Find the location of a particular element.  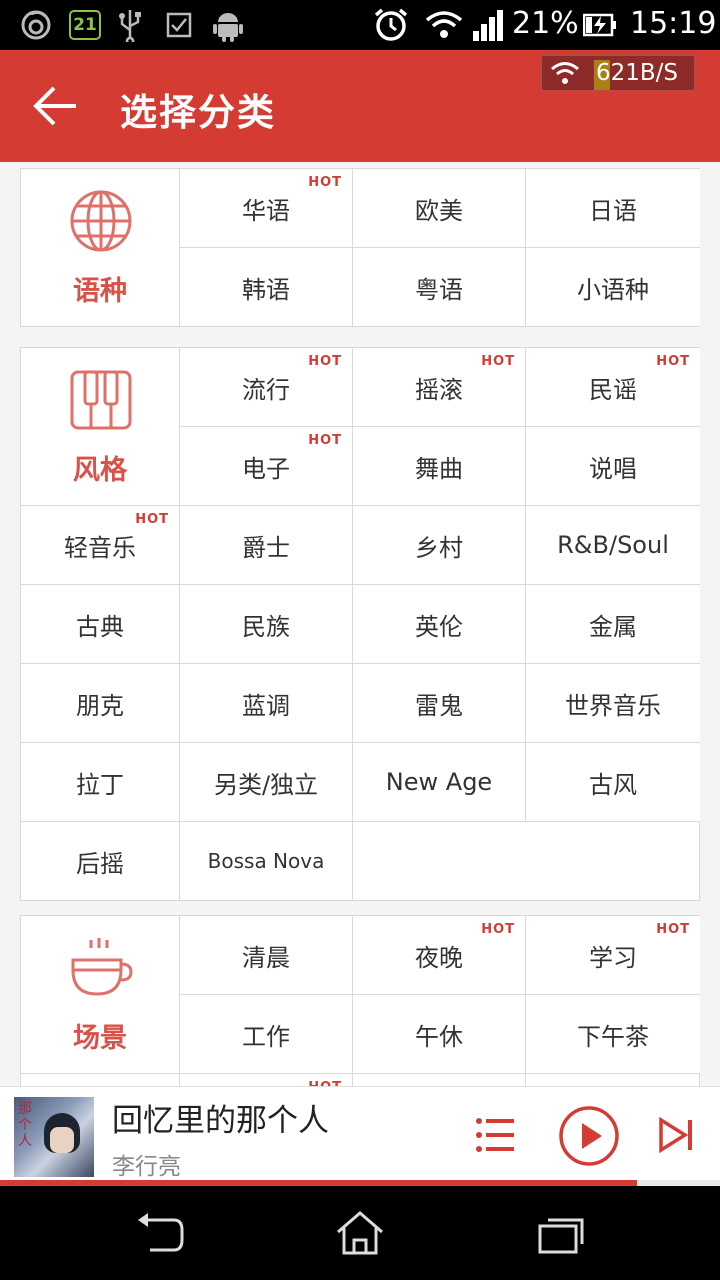

status-bar: 21 21% 15:19 is located at coordinates (360, 25).